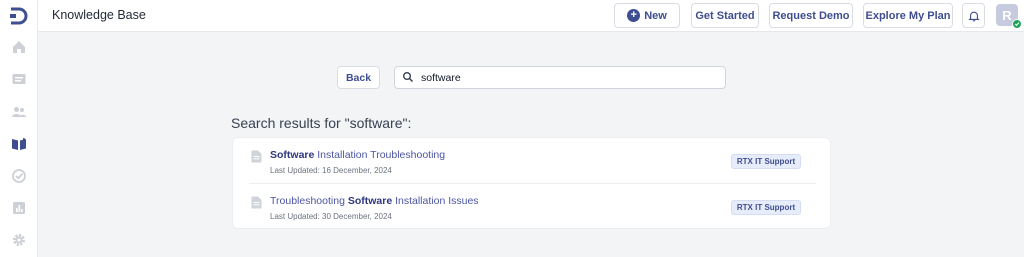 The height and width of the screenshot is (257, 1024). Describe the element at coordinates (1007, 15) in the screenshot. I see `avatar-initial: R` at that location.